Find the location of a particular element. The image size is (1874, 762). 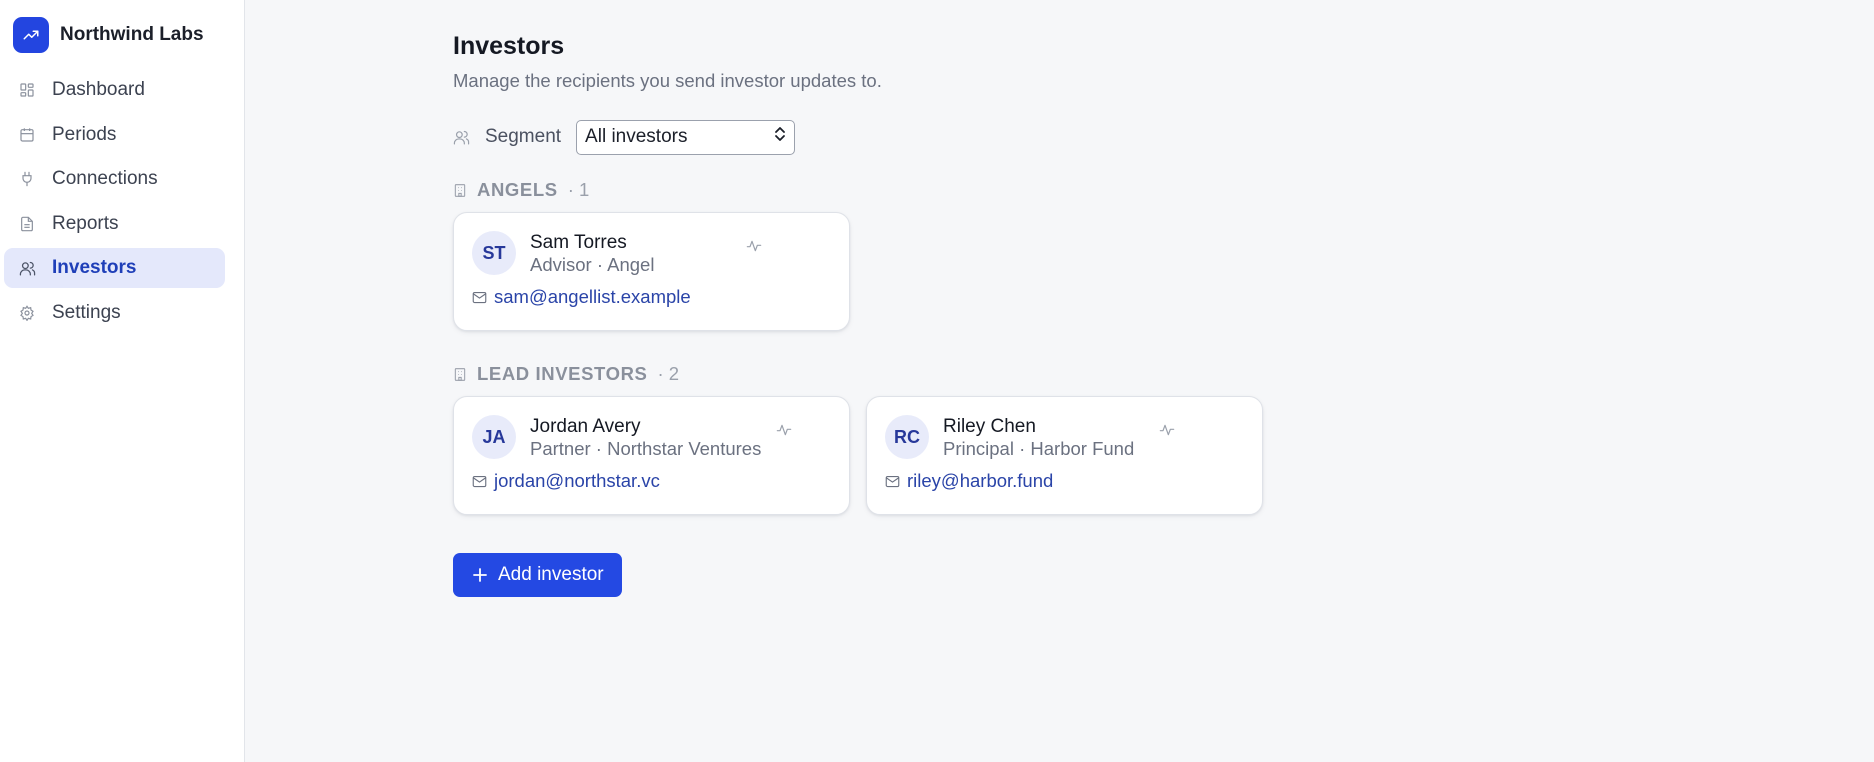

sidebar-item-settings: Settings is located at coordinates (114, 313).